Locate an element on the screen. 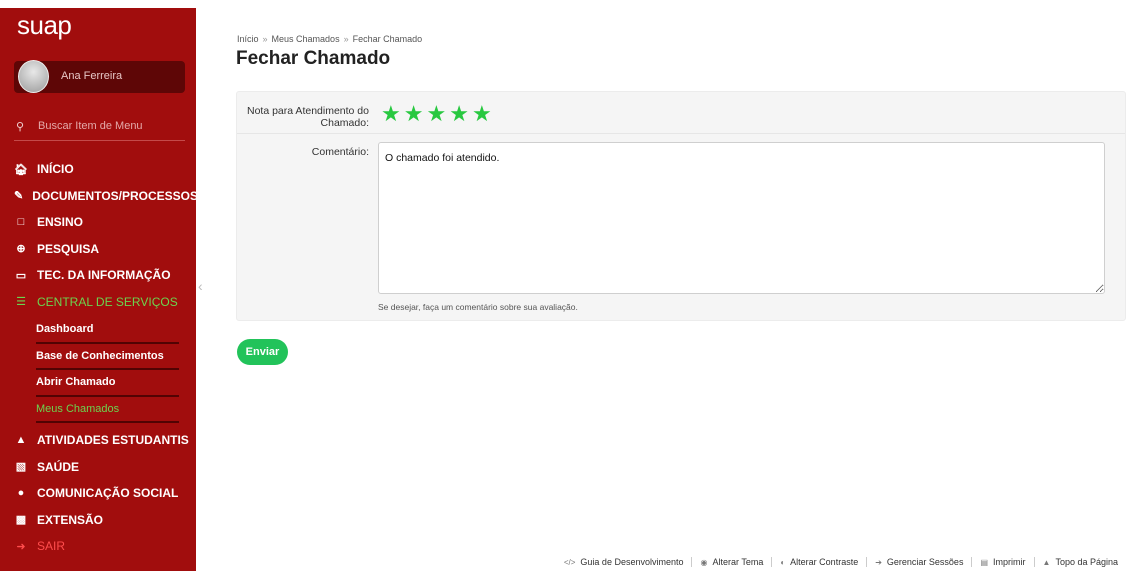  footer-link-label: Topo da Página is located at coordinates (1086, 562).